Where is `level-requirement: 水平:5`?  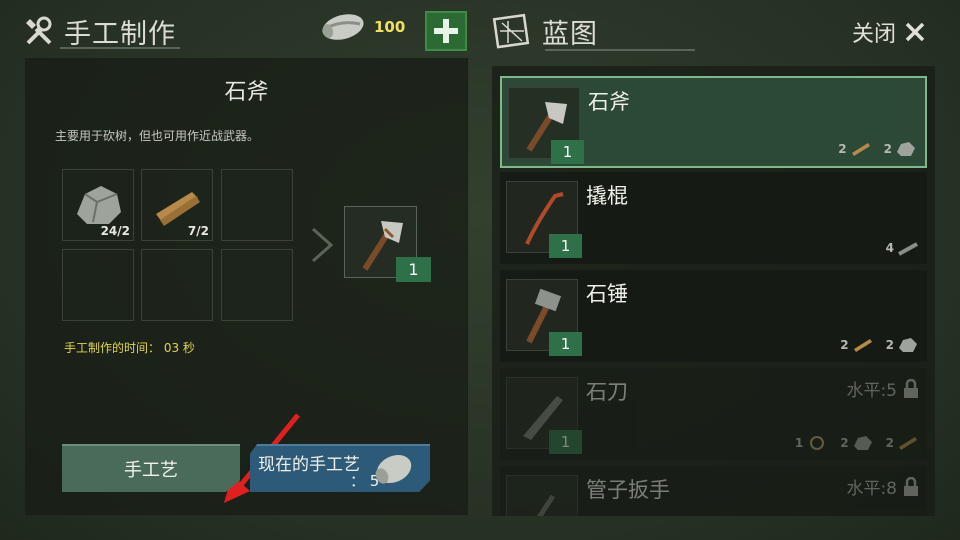
level-requirement: 水平:5 is located at coordinates (882, 388).